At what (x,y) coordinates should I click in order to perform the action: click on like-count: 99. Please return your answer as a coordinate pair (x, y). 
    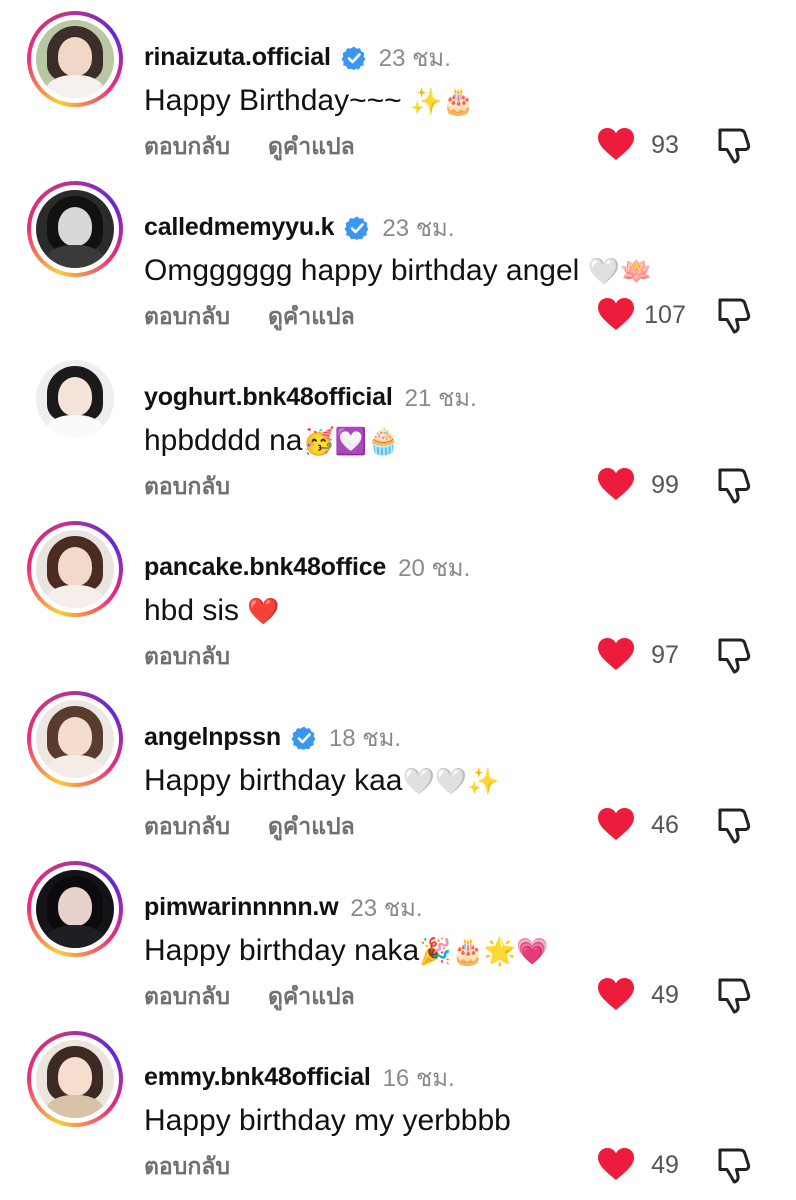
    Looking at the image, I should click on (665, 485).